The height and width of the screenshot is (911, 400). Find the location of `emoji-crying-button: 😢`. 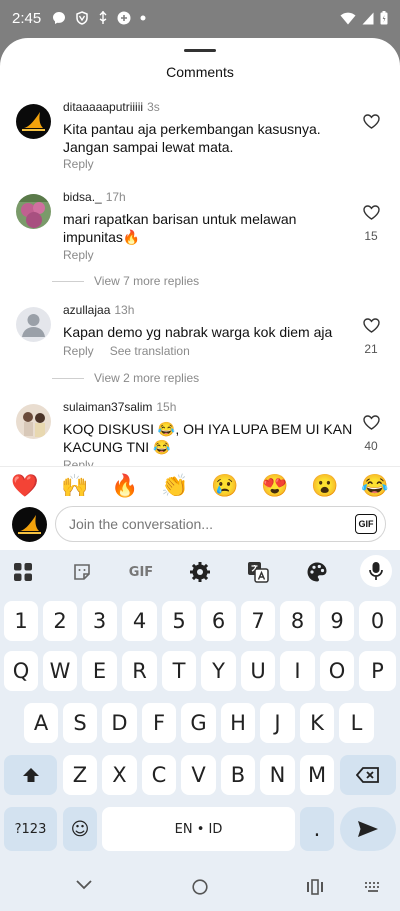

emoji-crying-button: 😢 is located at coordinates (224, 486).